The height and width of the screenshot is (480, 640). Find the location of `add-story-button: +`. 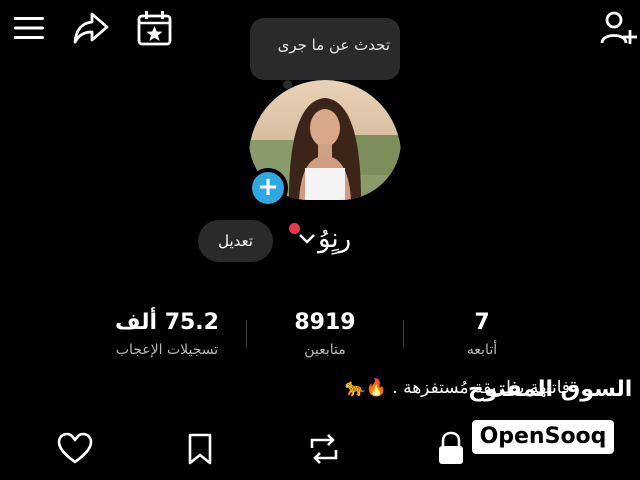

add-story-button: + is located at coordinates (268, 188).